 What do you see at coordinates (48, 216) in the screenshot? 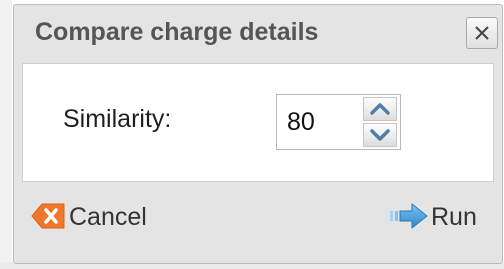
I see `cancel-x-icon` at bounding box center [48, 216].